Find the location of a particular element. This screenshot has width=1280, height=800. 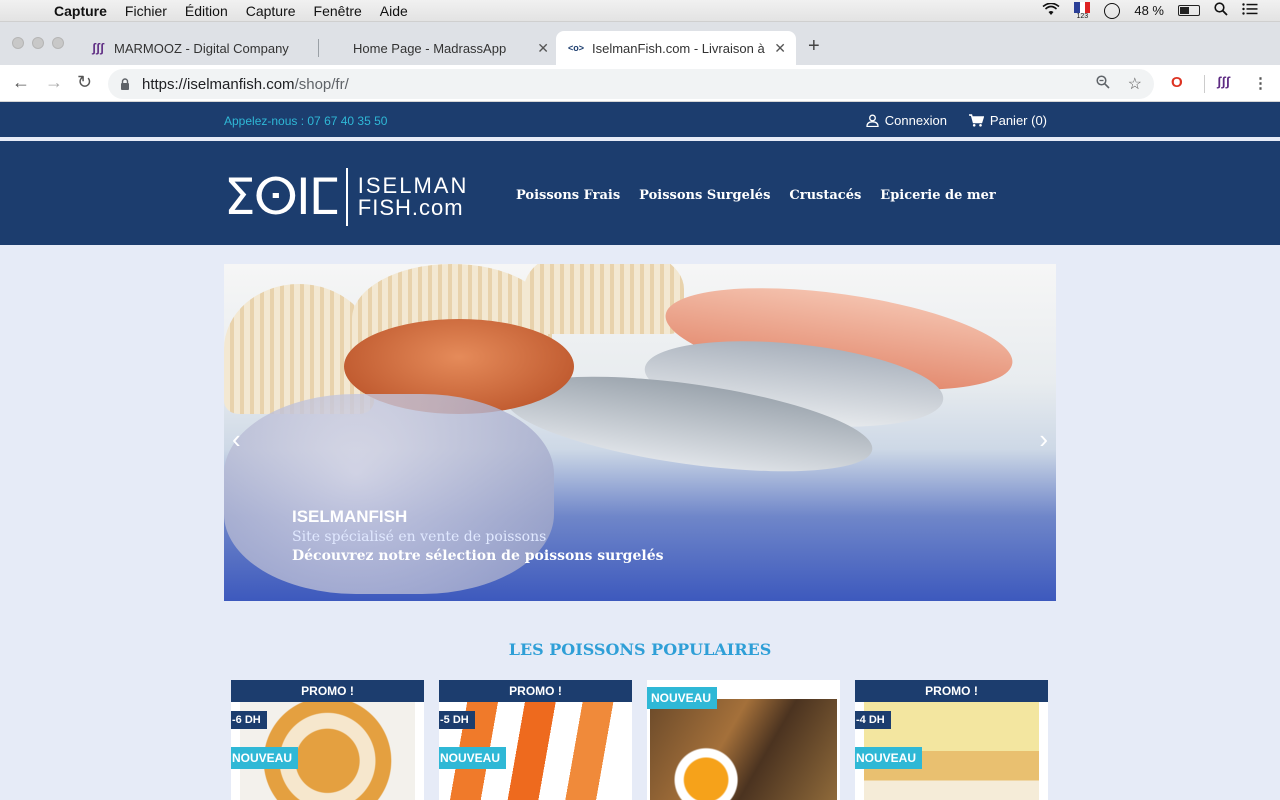

menu-edition: Édition is located at coordinates (206, 11).